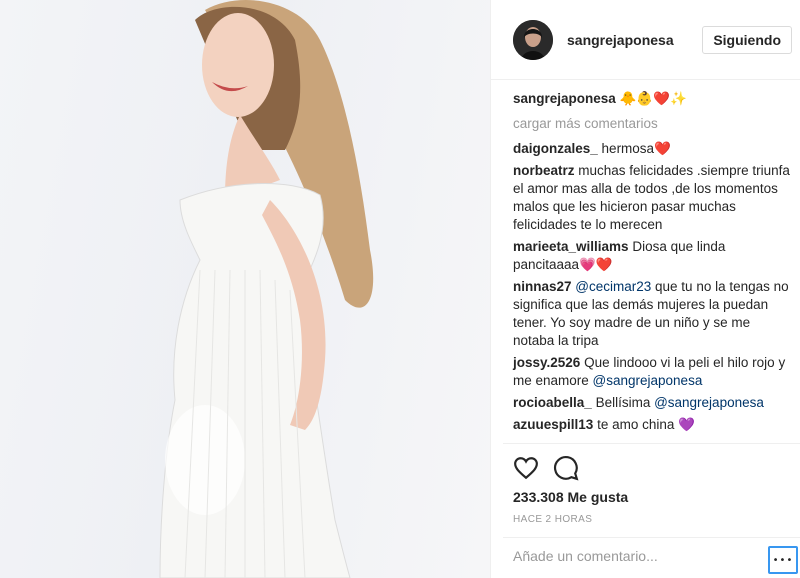  Describe the element at coordinates (553, 424) in the screenshot. I see `comment-username: azuuespill13` at that location.